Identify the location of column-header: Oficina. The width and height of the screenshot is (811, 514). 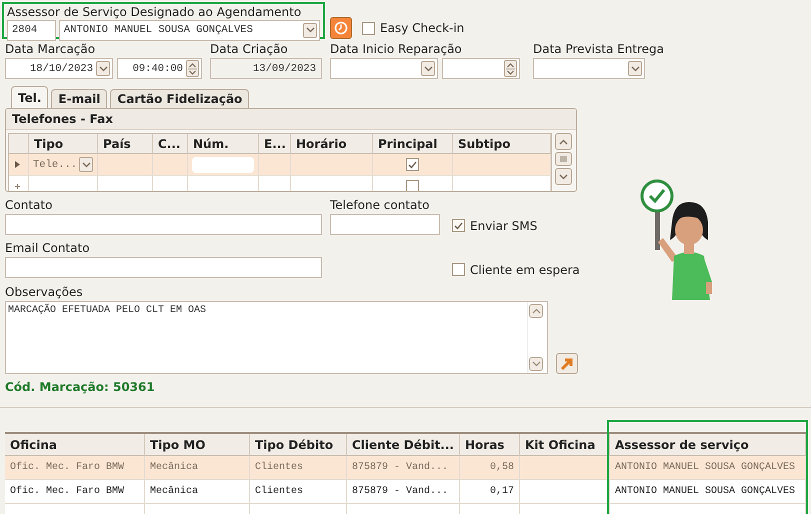
(75, 445).